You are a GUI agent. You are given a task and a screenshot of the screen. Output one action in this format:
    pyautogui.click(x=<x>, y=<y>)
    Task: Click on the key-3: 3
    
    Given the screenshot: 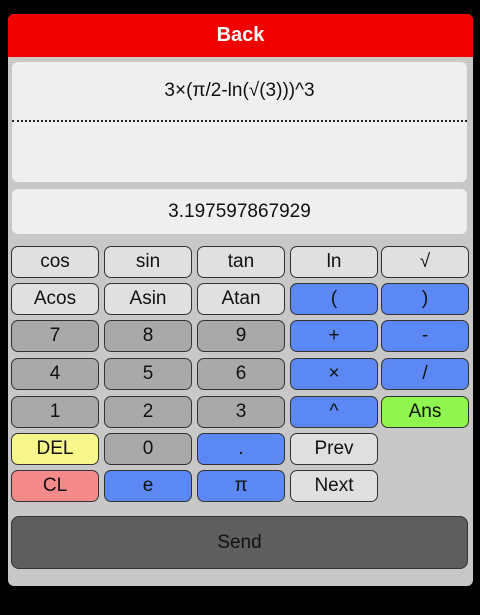 What is the action you would take?
    pyautogui.click(x=241, y=412)
    